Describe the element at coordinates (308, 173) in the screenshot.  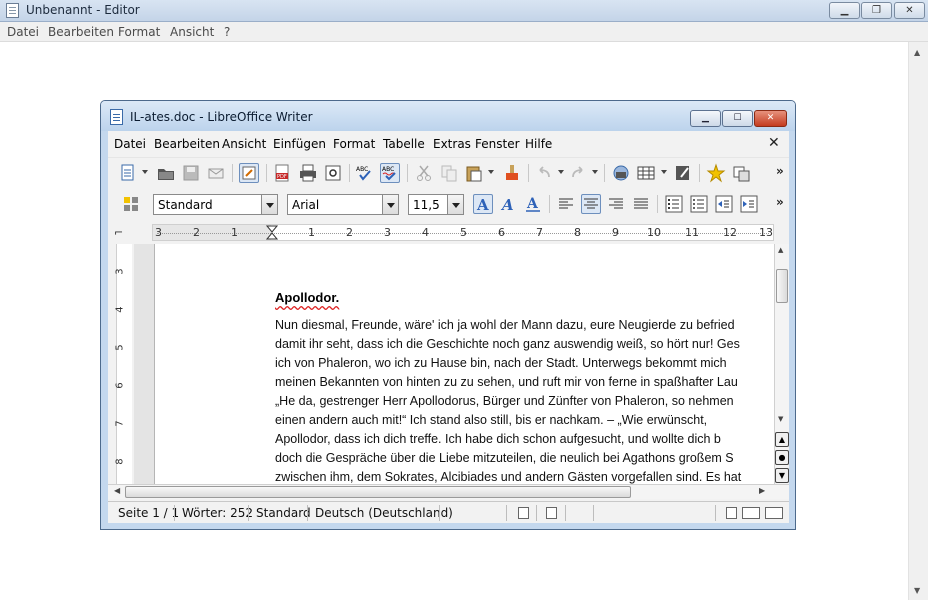
I see `print-icon` at that location.